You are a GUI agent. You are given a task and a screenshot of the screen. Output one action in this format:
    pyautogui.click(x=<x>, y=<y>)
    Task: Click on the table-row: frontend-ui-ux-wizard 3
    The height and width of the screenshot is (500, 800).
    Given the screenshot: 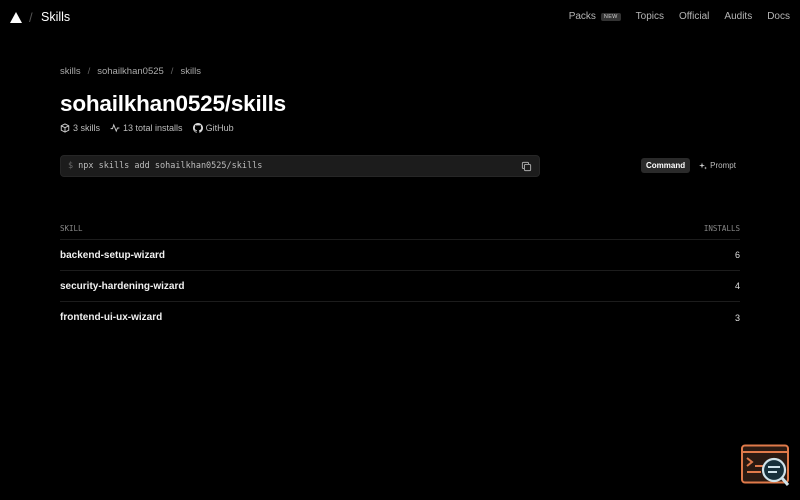 What is the action you would take?
    pyautogui.click(x=400, y=317)
    